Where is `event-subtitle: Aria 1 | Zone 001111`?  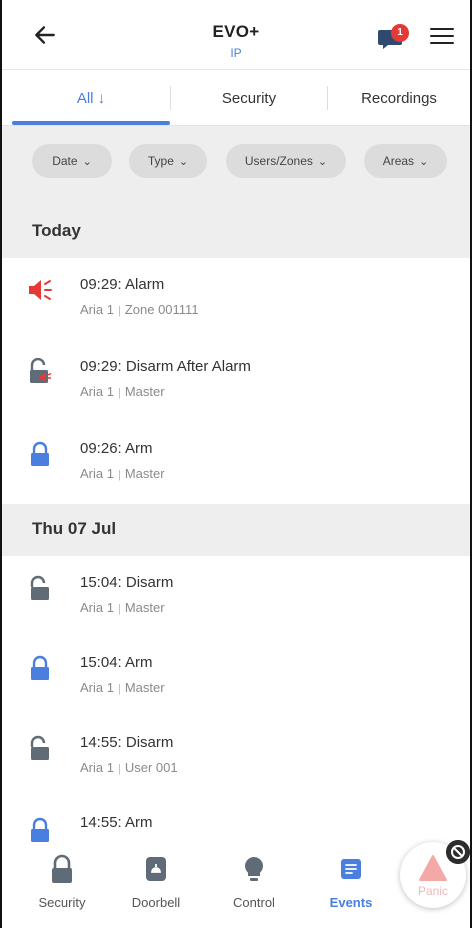
event-subtitle: Aria 1 | Zone 001111 is located at coordinates (139, 309).